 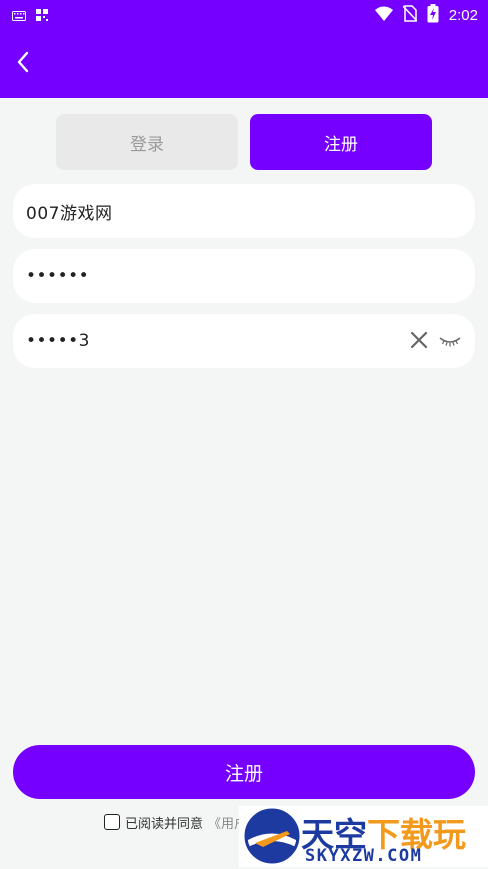 I want to click on eye-closed-icon, so click(x=450, y=343).